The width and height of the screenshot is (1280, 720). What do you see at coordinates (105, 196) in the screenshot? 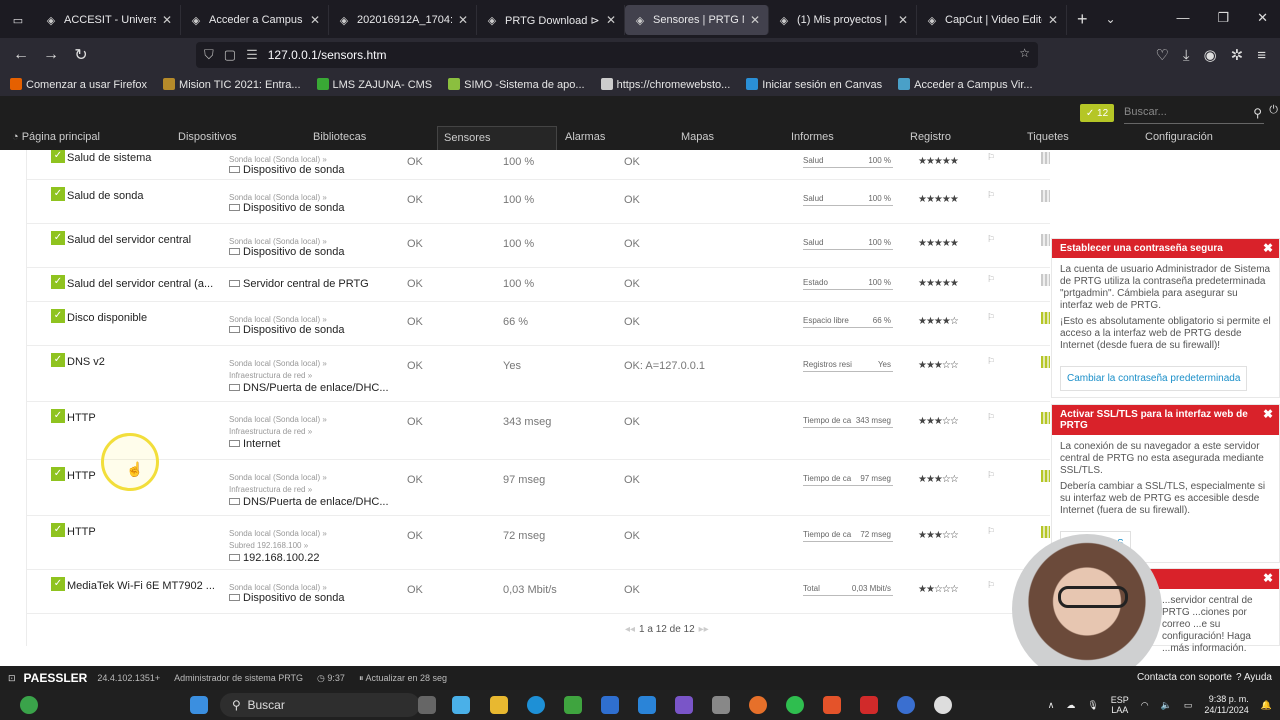
I see `sensor-name: Salud de sonda` at bounding box center [105, 196].